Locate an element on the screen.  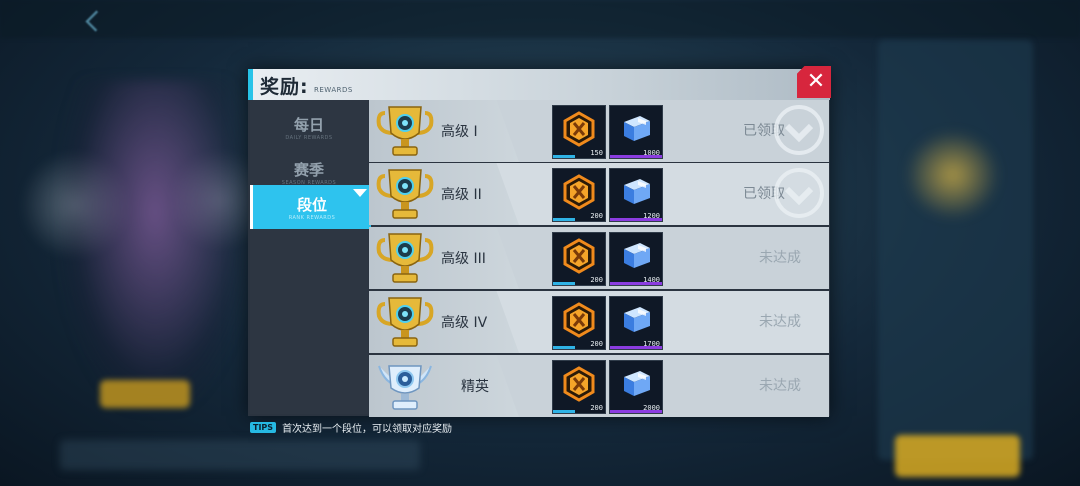
tips-badge: TIPS is located at coordinates (263, 427).